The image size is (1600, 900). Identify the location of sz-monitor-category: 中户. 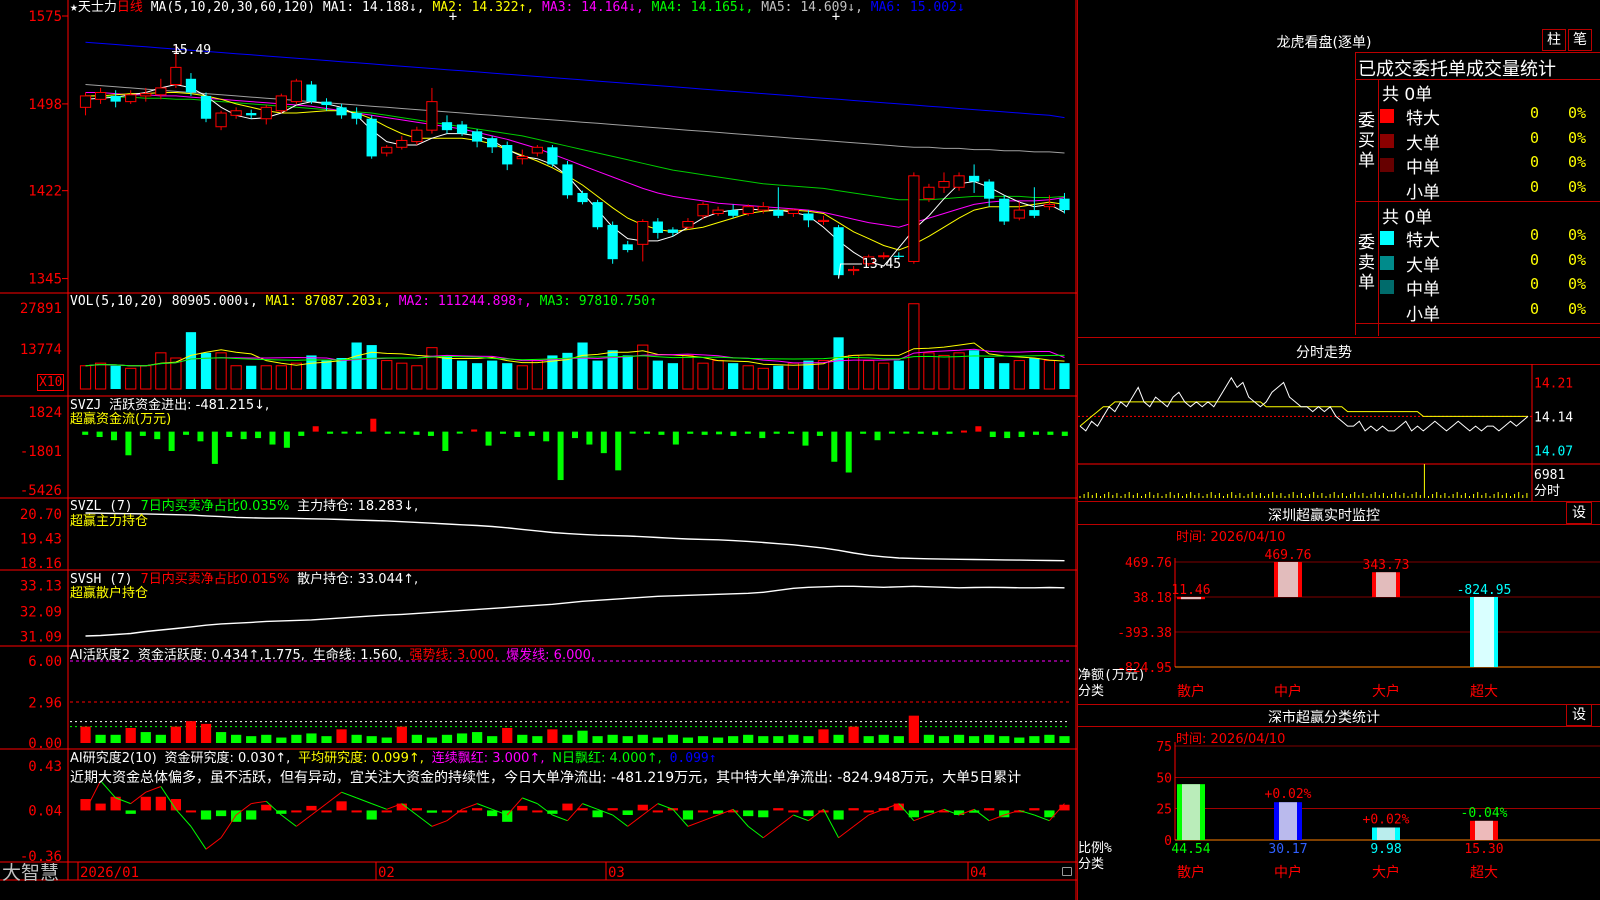
(1288, 691).